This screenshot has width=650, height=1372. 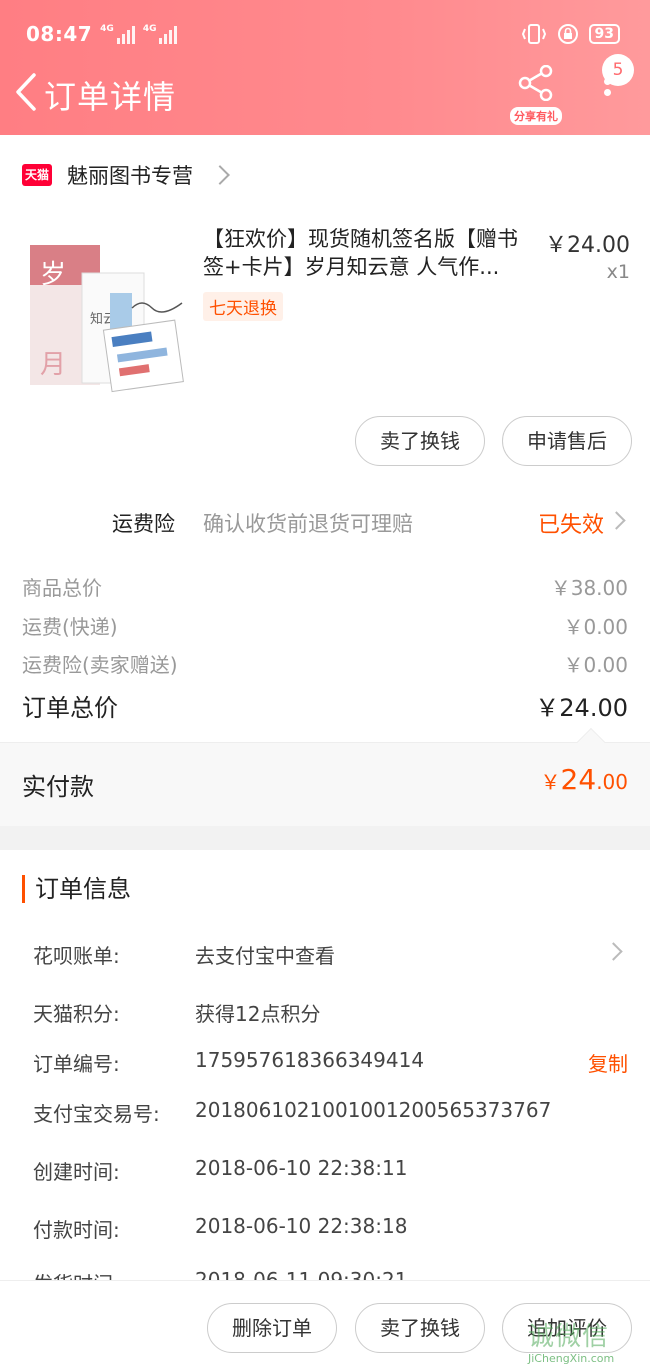 I want to click on info-key: 订单编号:, so click(x=76, y=1064).